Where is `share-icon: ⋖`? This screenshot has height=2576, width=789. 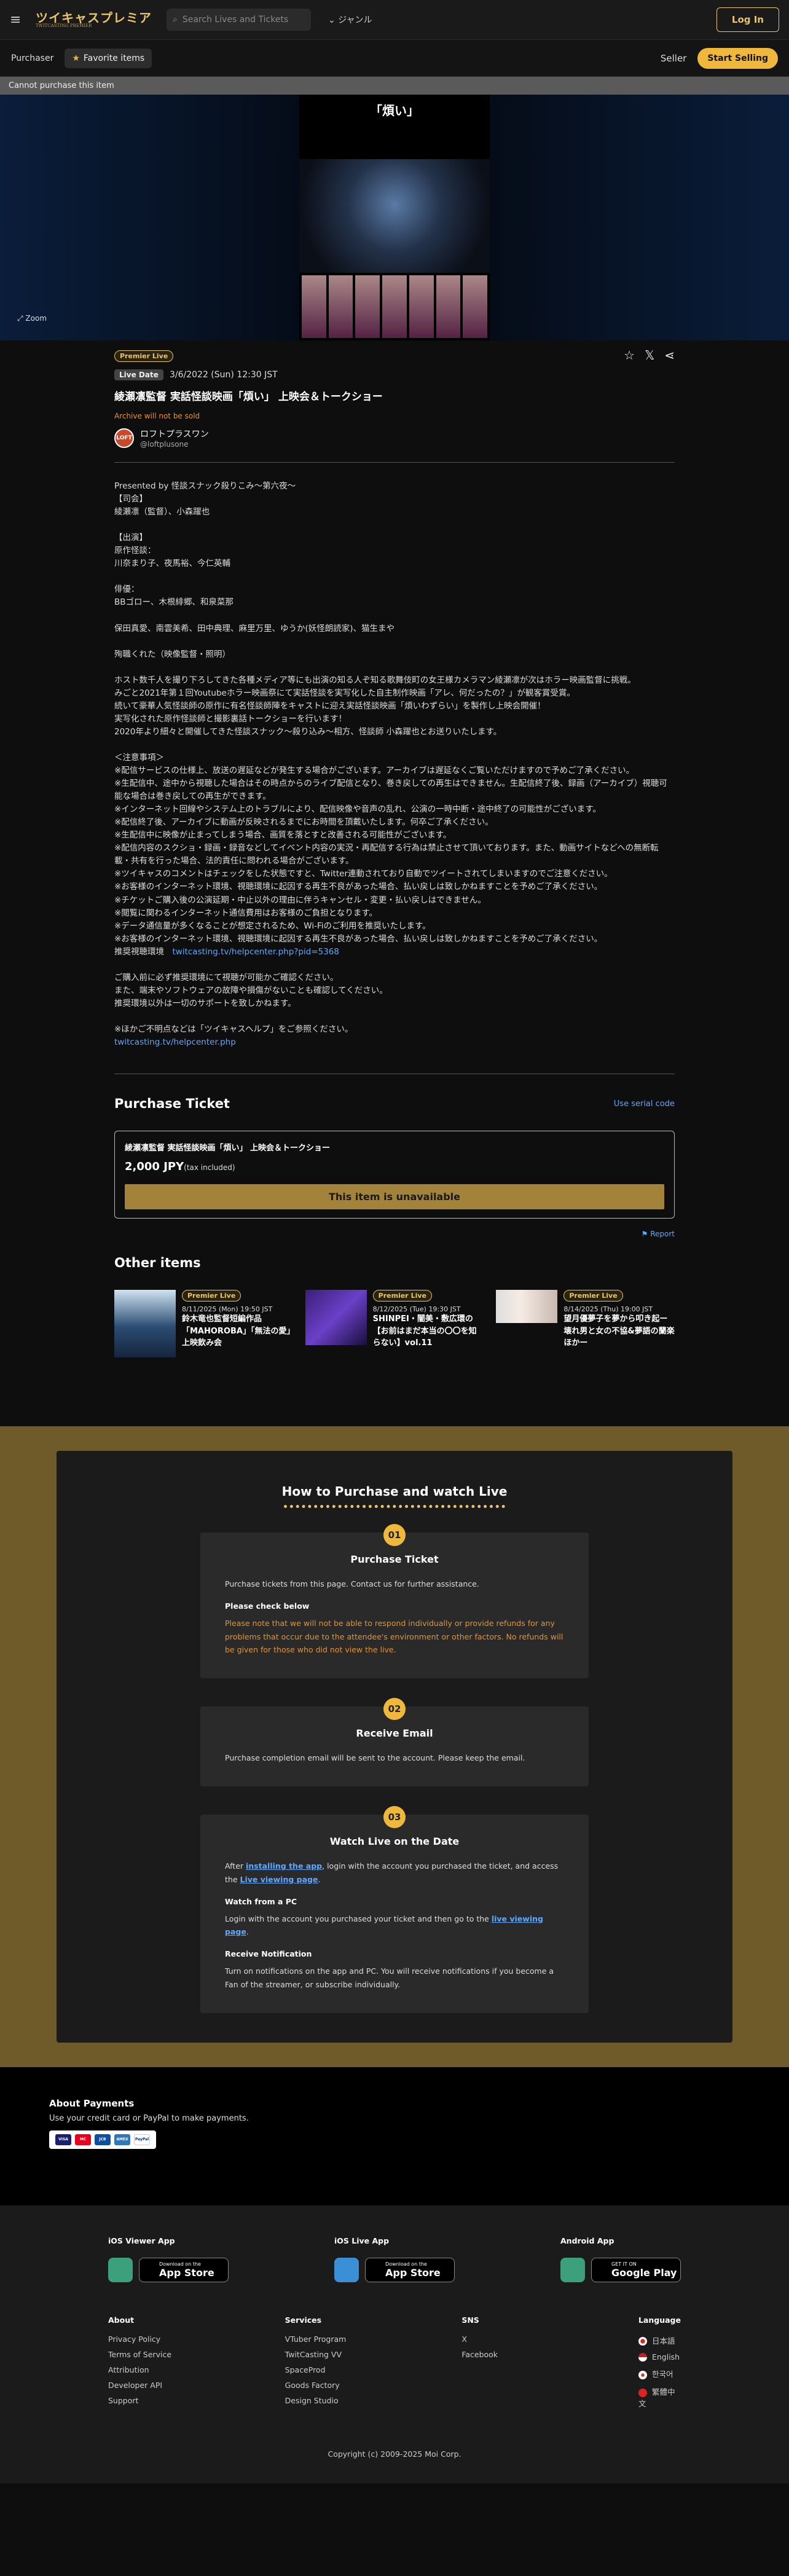 share-icon: ⋖ is located at coordinates (670, 355).